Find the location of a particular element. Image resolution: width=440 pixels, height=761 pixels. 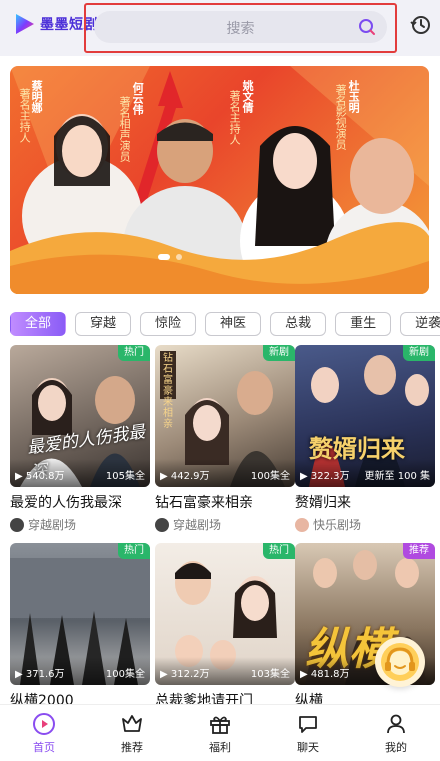

headset-icon is located at coordinates (400, 662).